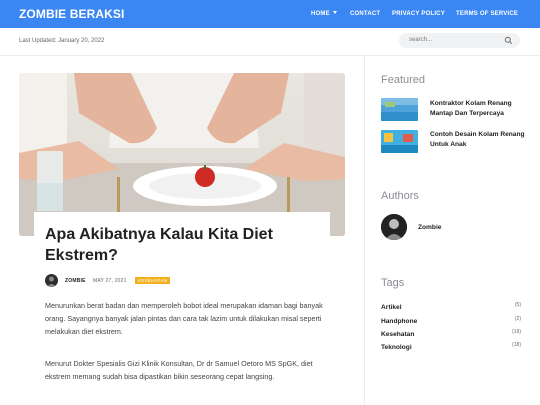  I want to click on authors-heading: Authors, so click(400, 196).